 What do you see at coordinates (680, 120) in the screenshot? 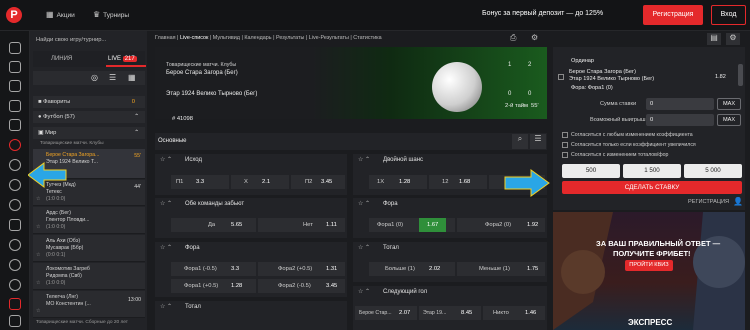
I see `win-input: 0` at bounding box center [680, 120].